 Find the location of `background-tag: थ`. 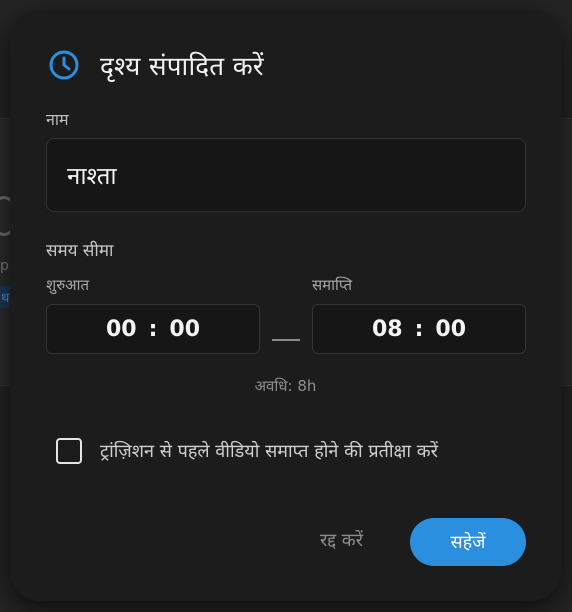

background-tag: थ is located at coordinates (5, 297).